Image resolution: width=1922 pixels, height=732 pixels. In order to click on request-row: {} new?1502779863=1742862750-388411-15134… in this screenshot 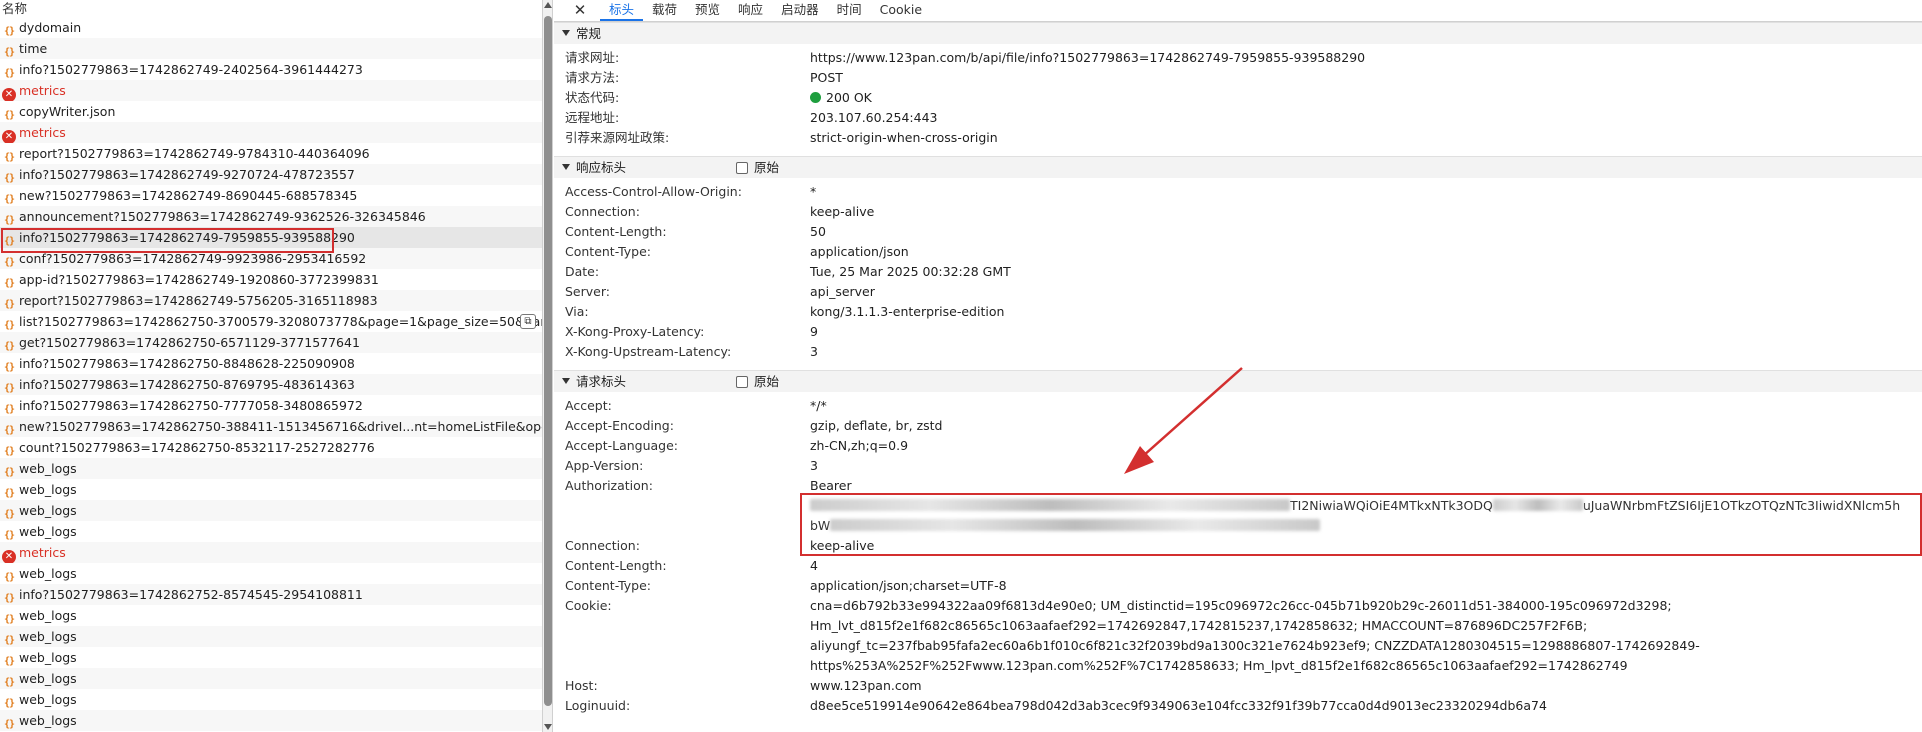, I will do `click(271, 426)`.